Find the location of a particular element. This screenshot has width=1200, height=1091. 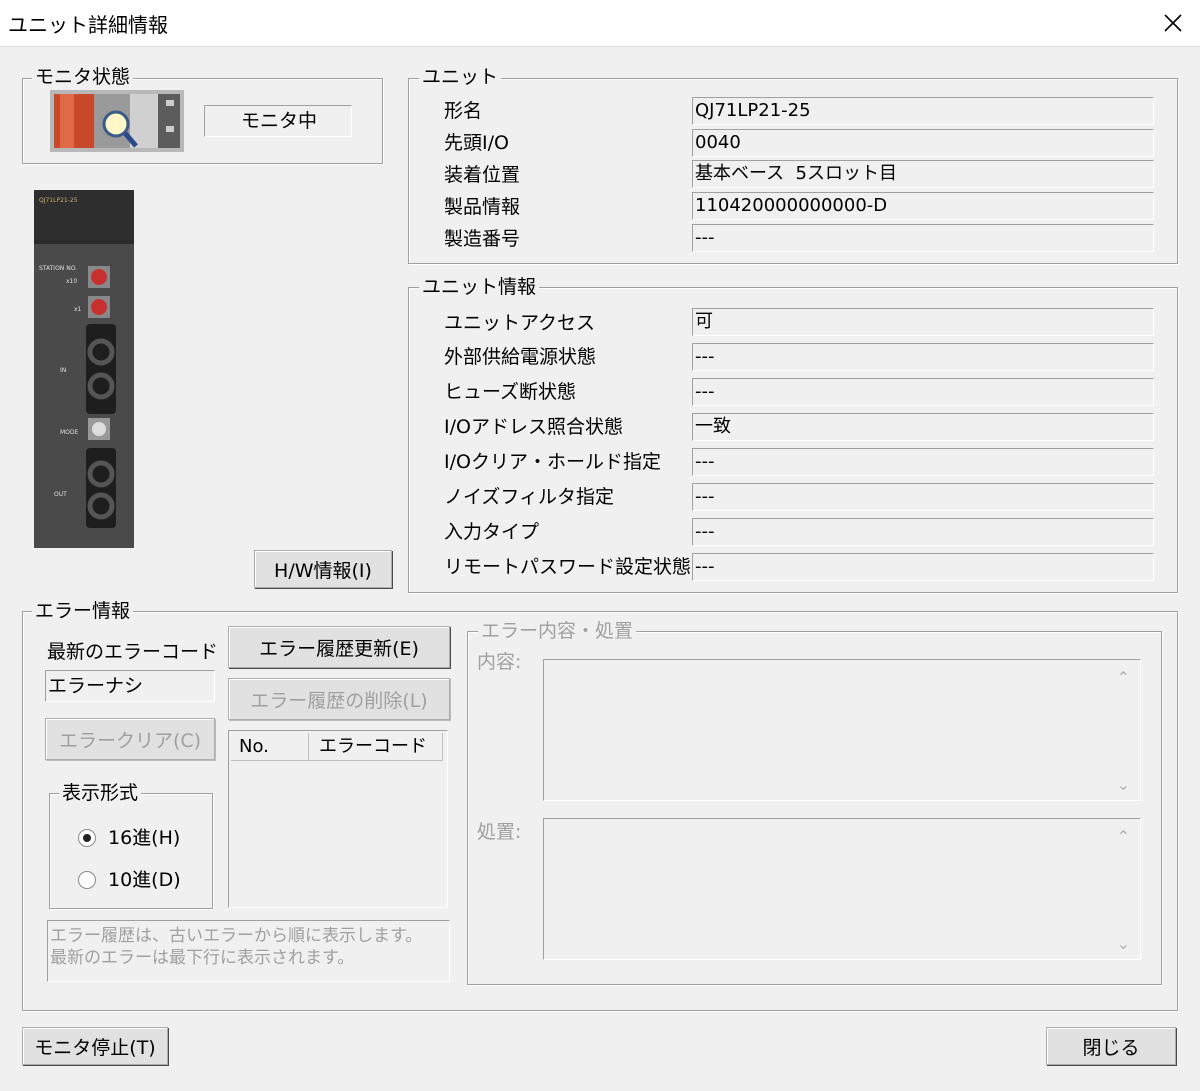

info-value-fuse: --- is located at coordinates (923, 392).